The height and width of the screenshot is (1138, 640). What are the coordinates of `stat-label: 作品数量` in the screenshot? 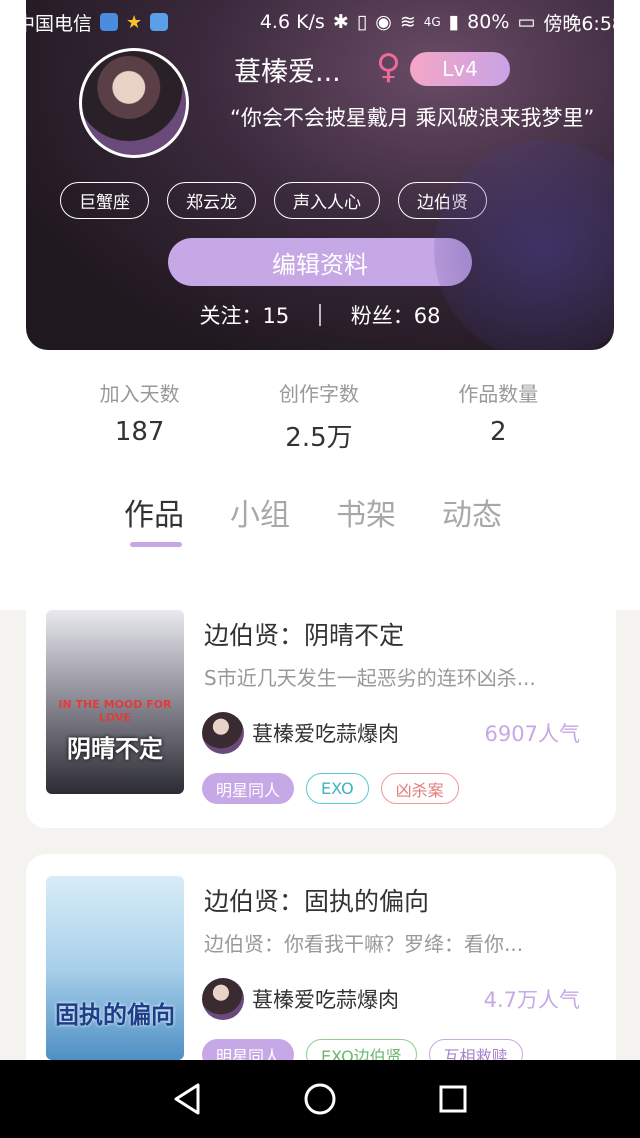 It's located at (498, 394).